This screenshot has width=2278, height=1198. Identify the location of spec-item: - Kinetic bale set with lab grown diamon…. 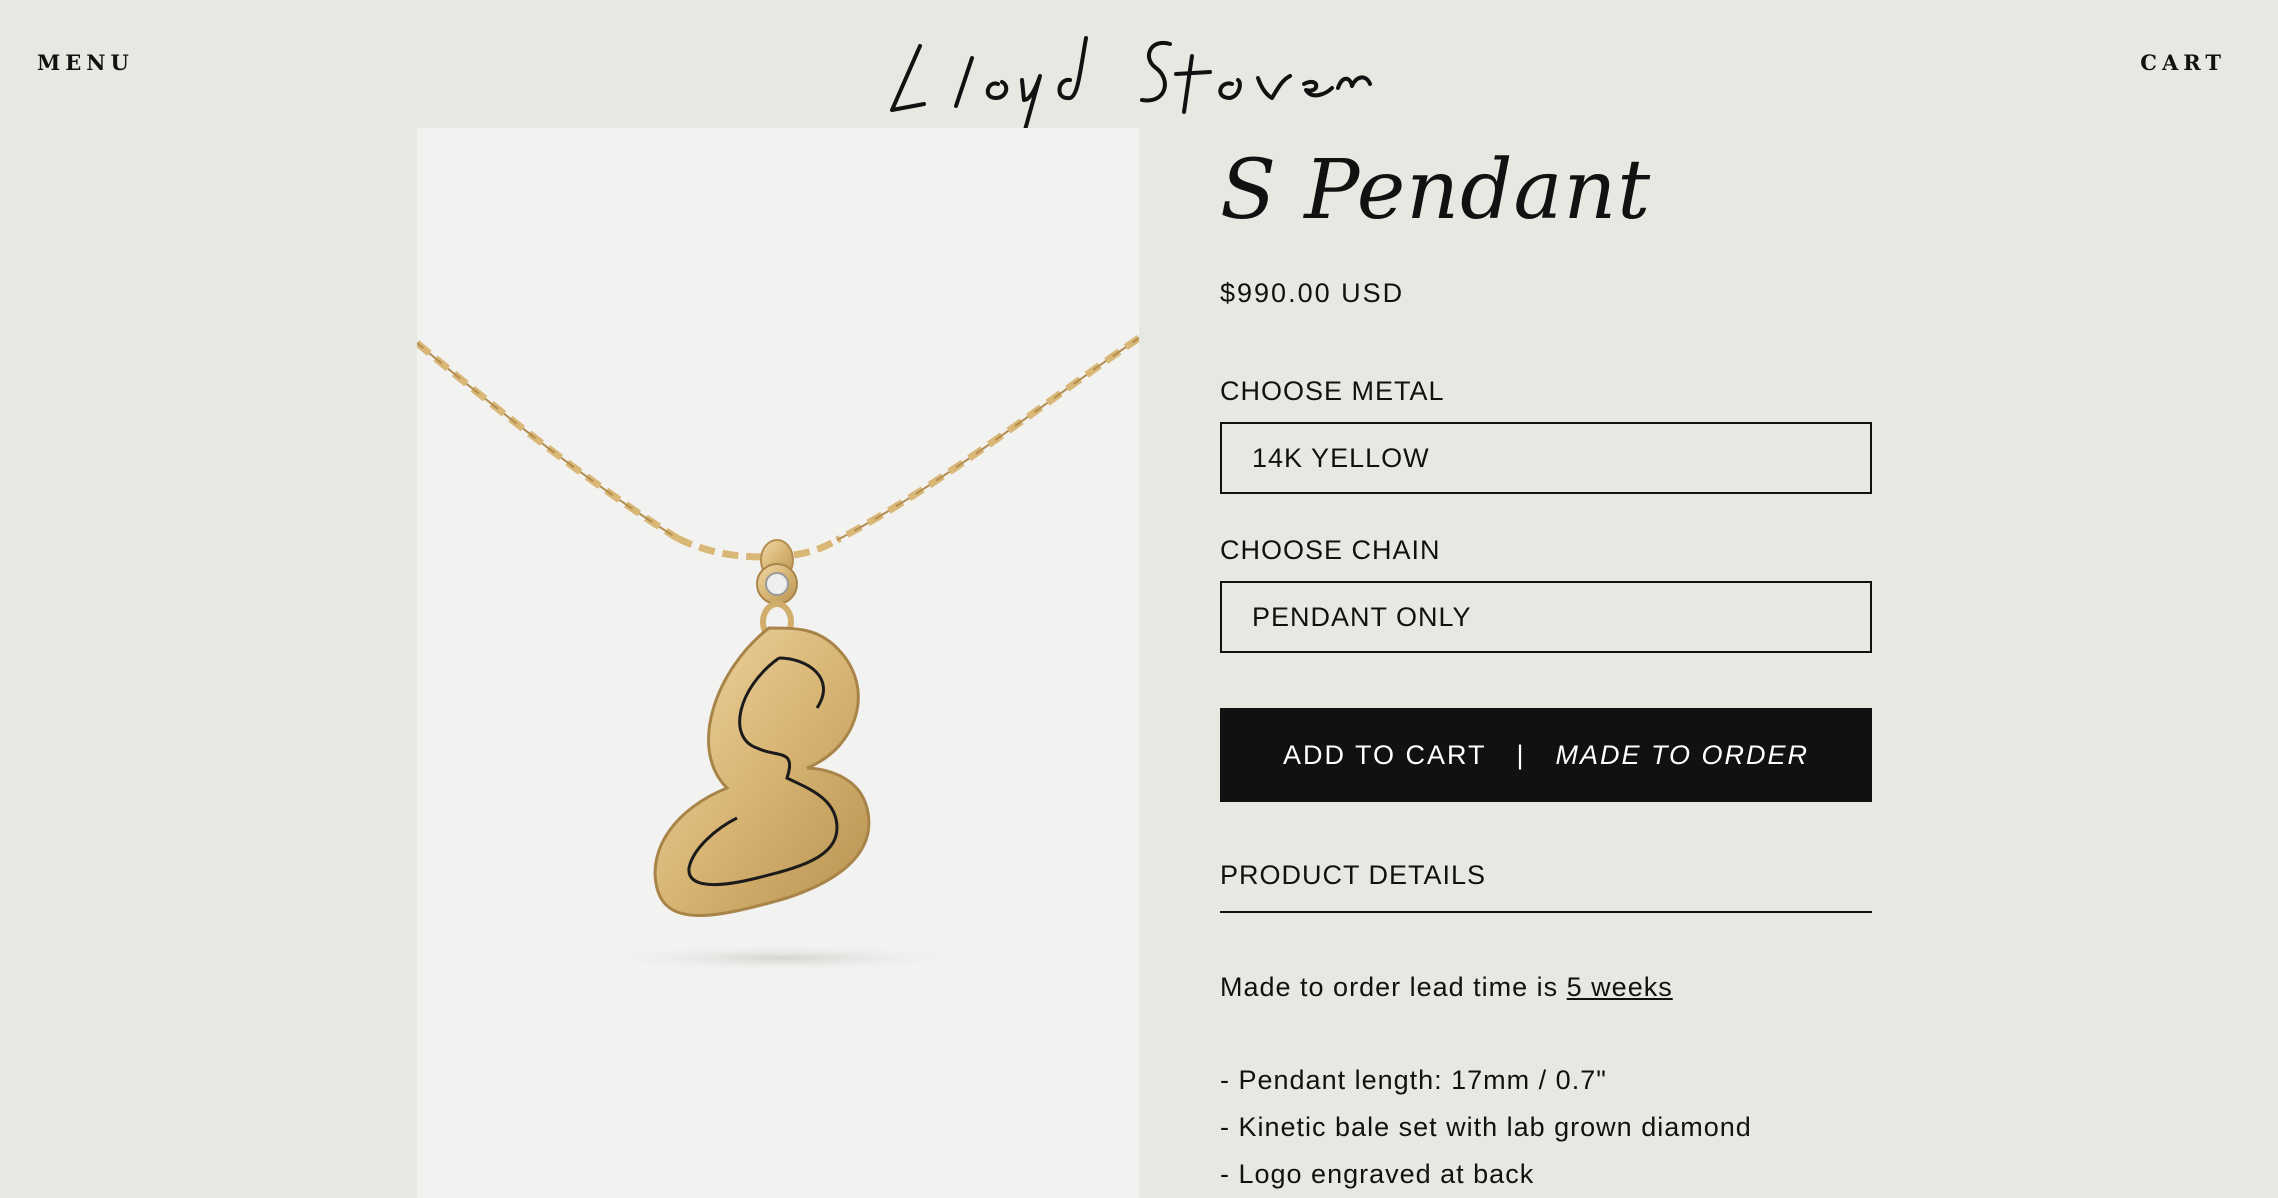
(1486, 1127).